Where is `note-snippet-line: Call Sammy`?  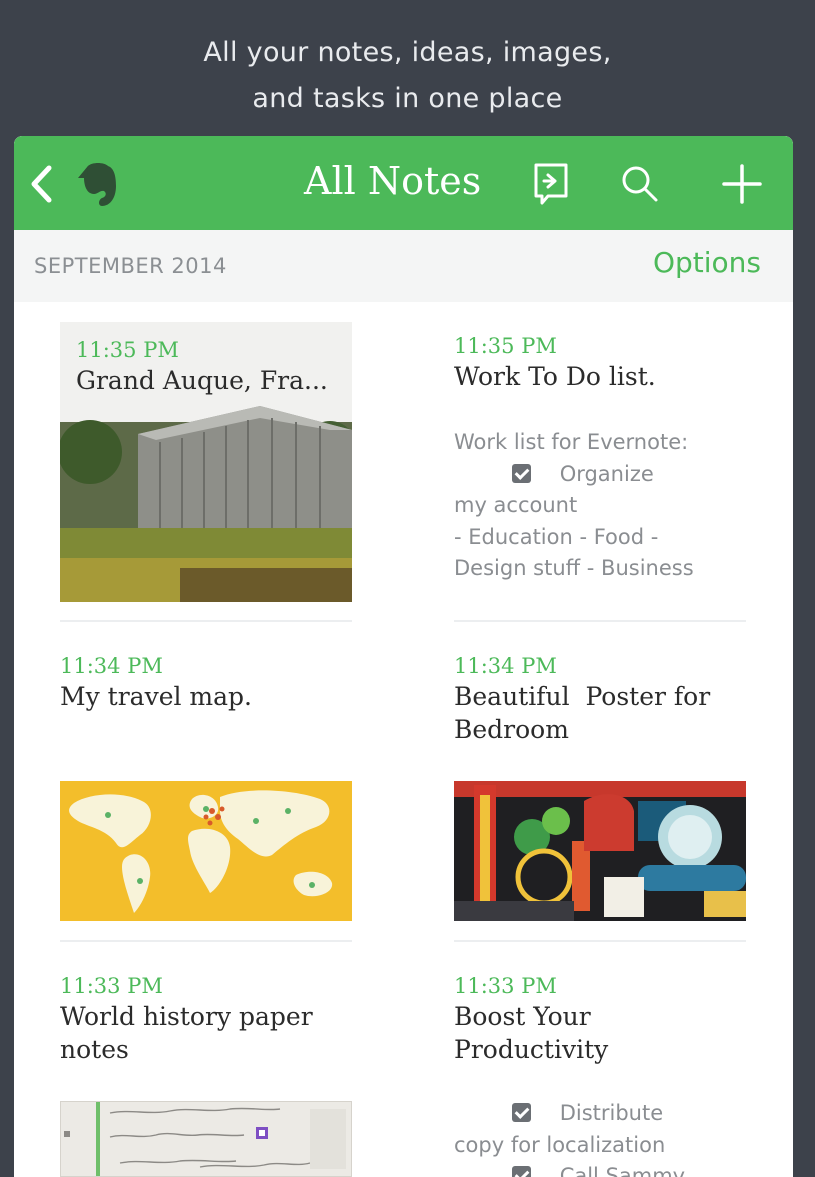
note-snippet-line: Call Sammy is located at coordinates (600, 1169).